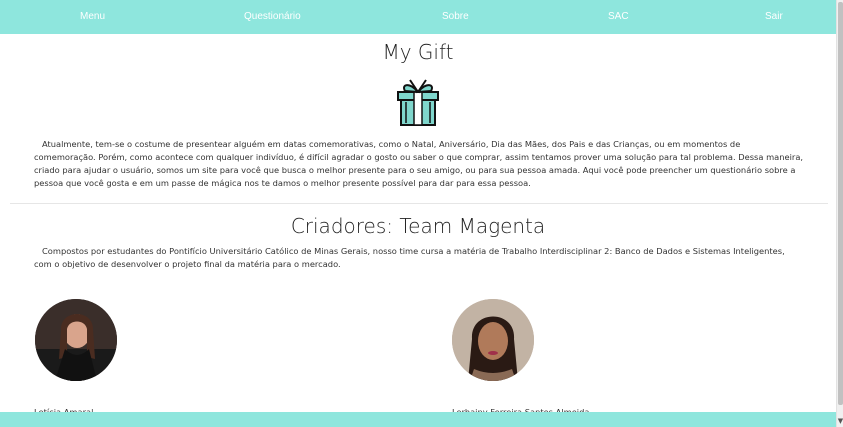 The height and width of the screenshot is (427, 843). What do you see at coordinates (618, 16) in the screenshot?
I see `nav-sac-link: SAC` at bounding box center [618, 16].